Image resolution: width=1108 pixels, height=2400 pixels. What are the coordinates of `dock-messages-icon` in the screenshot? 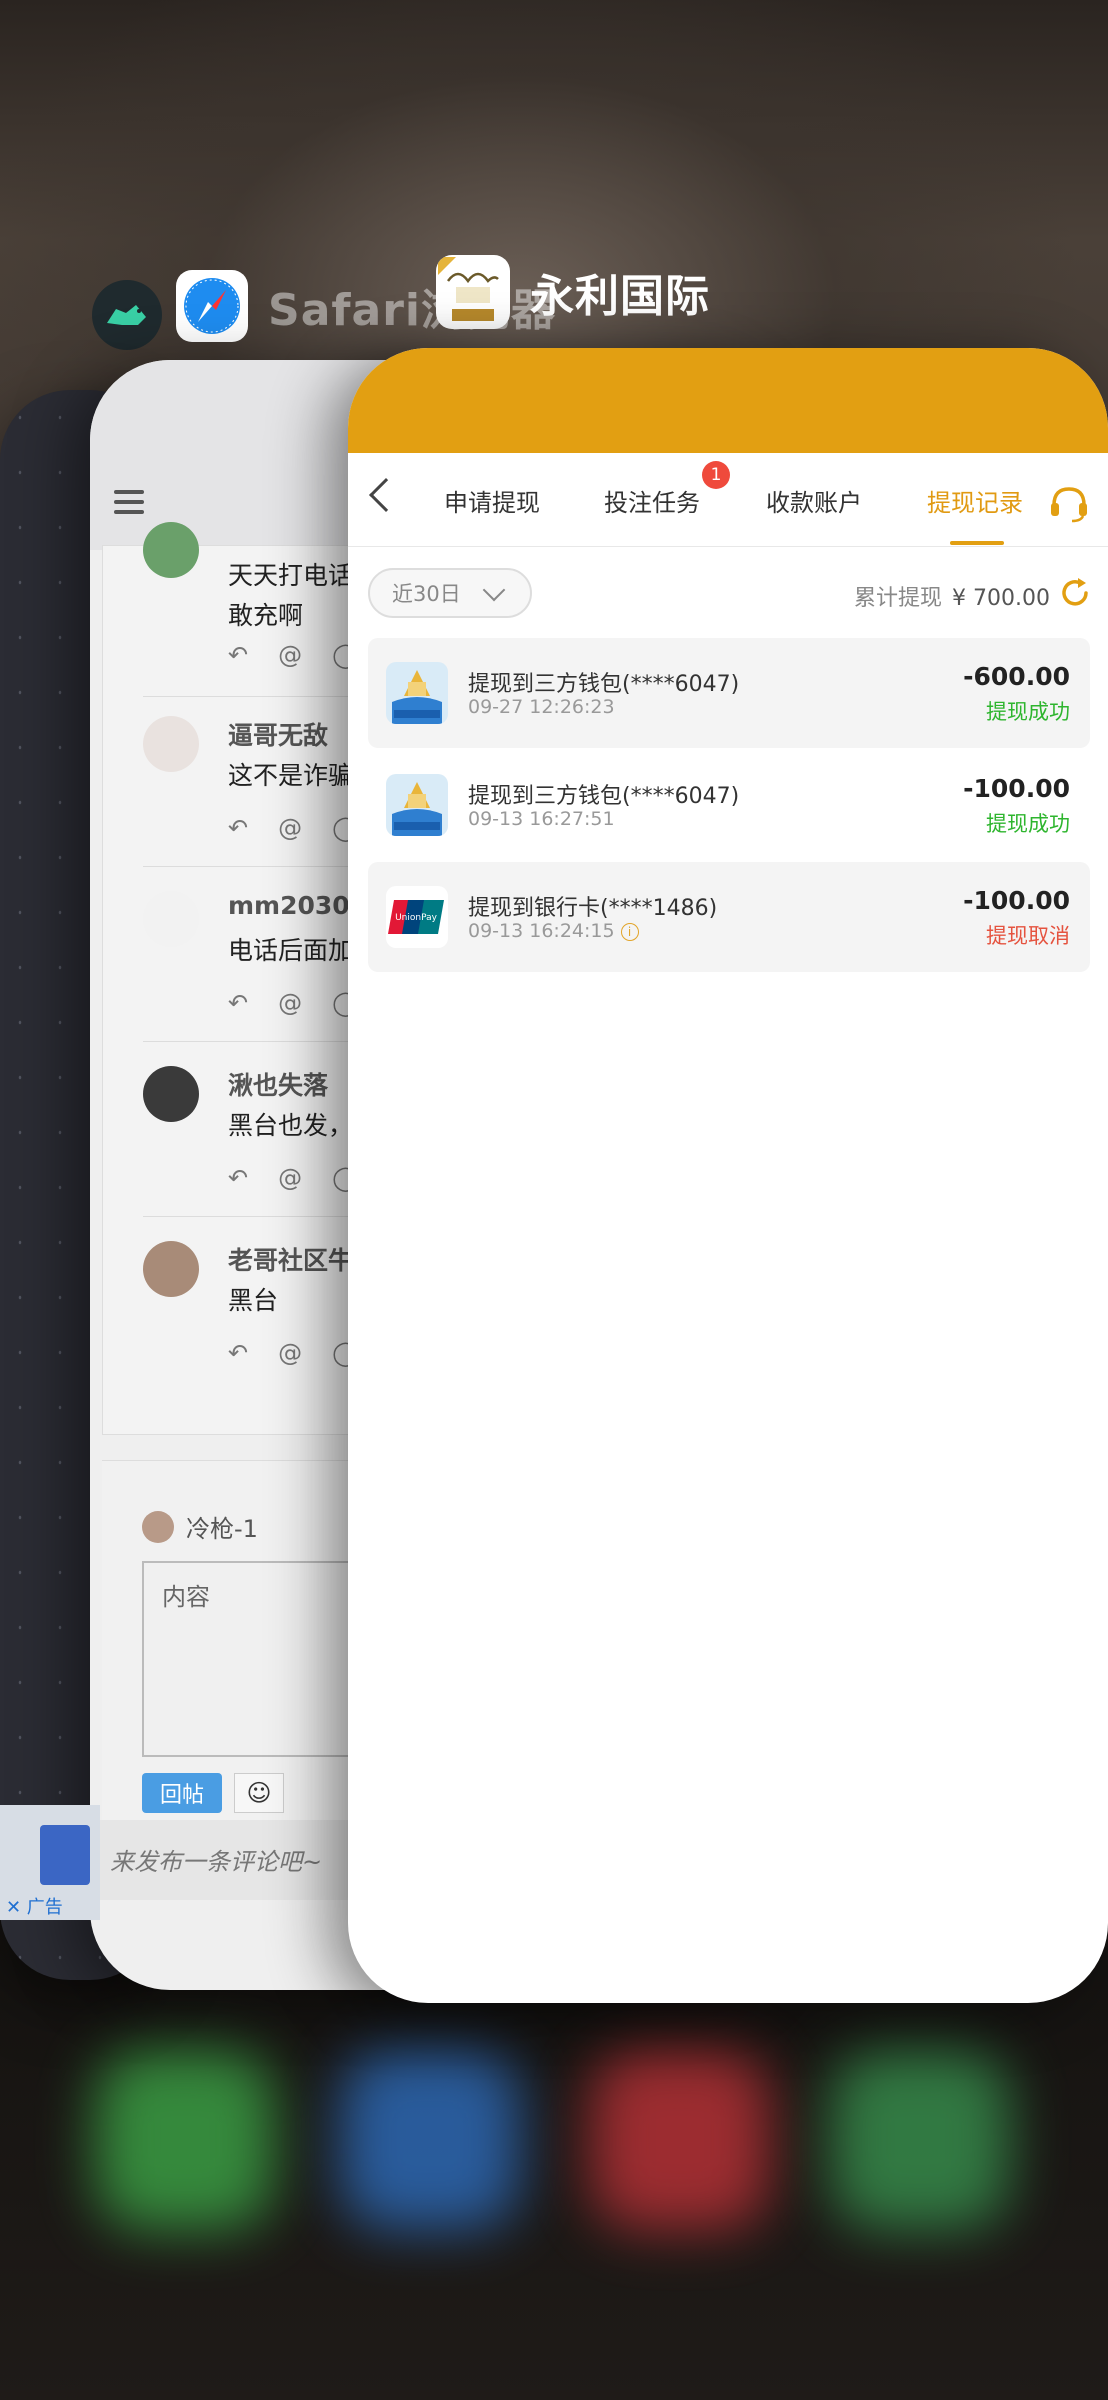 It's located at (920, 2140).